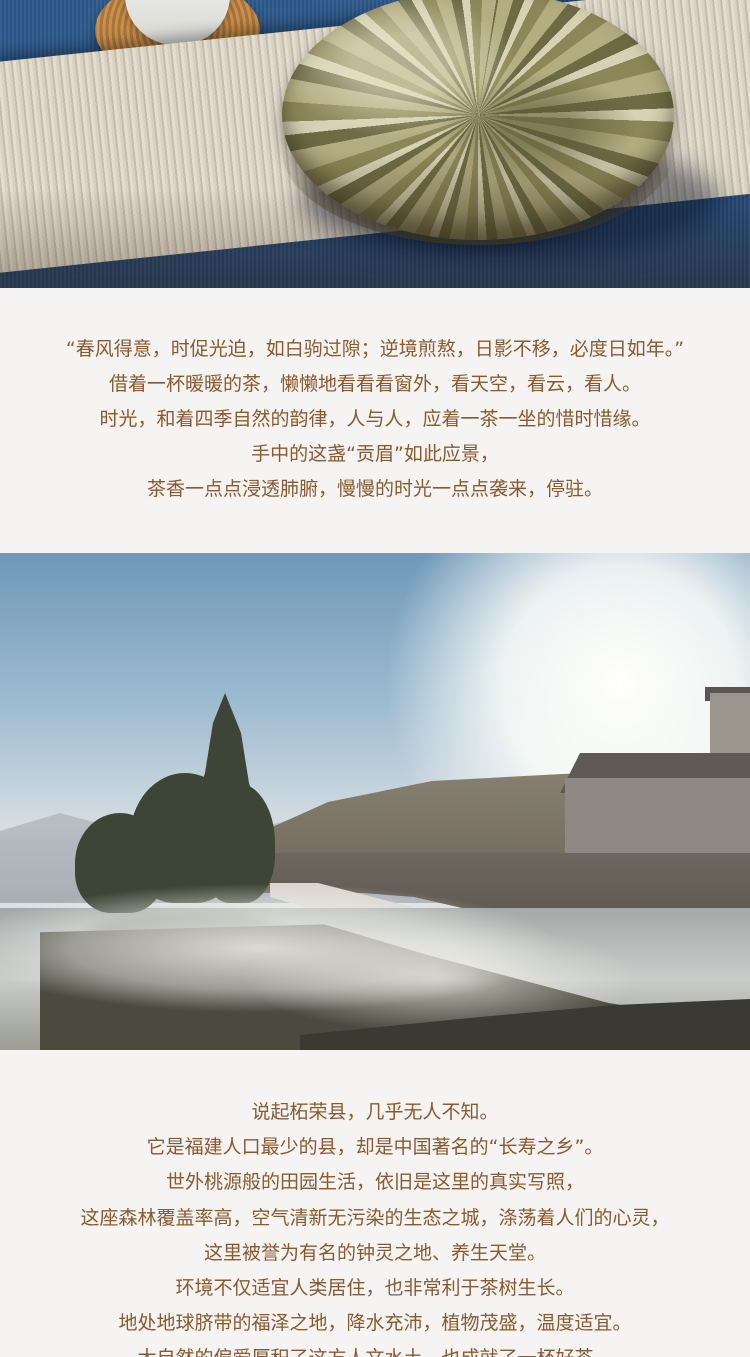 This screenshot has width=750, height=1357. What do you see at coordinates (375, 1147) in the screenshot?
I see `region-line: 它是福建人口最少的县，却是中国著名的“长寿之乡”。` at bounding box center [375, 1147].